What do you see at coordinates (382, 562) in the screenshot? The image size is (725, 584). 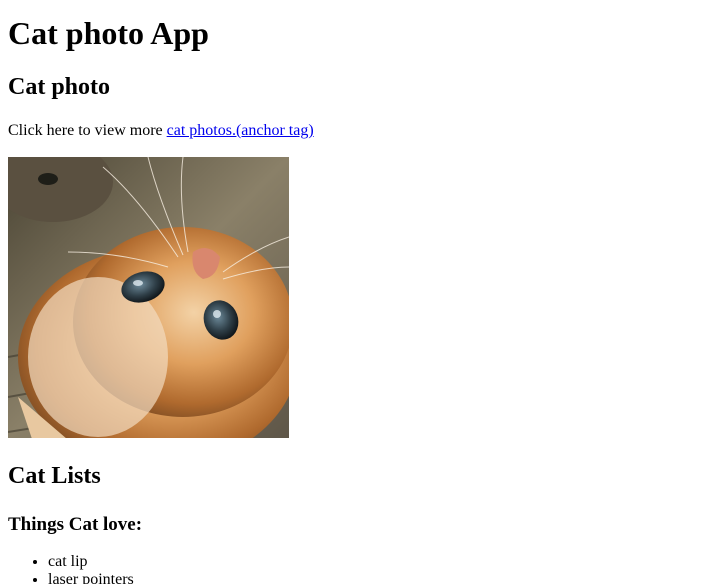 I see `list-item: cat lip` at bounding box center [382, 562].